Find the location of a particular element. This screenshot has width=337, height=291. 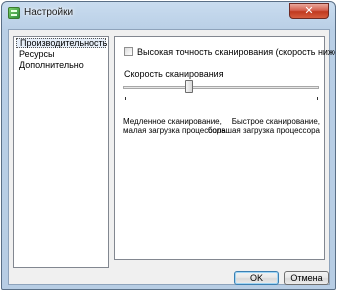

close-button: ✕ is located at coordinates (309, 11).